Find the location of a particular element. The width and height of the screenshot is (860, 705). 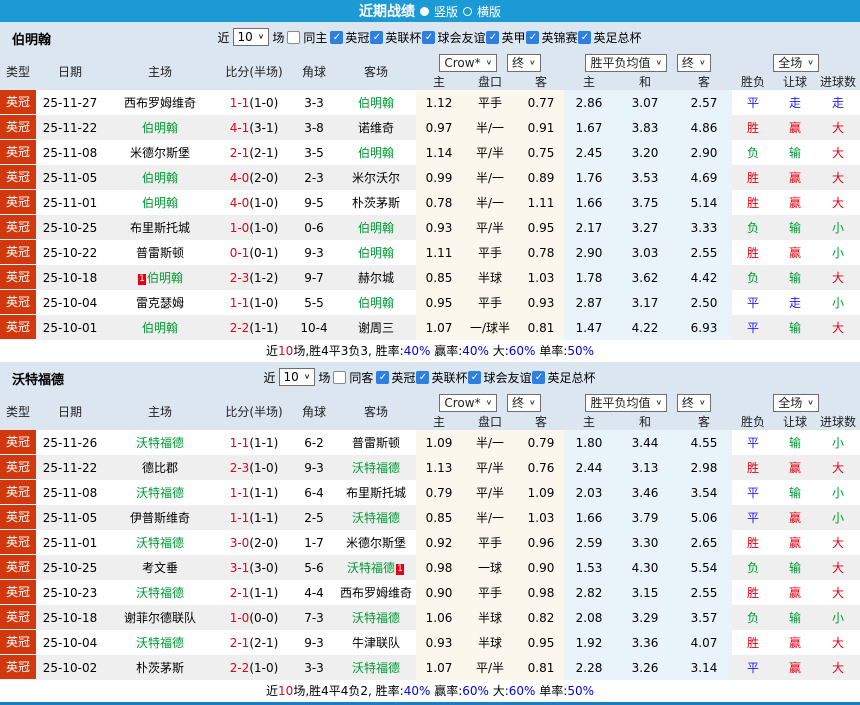

away-team-link: 赫尔城 is located at coordinates (376, 278).